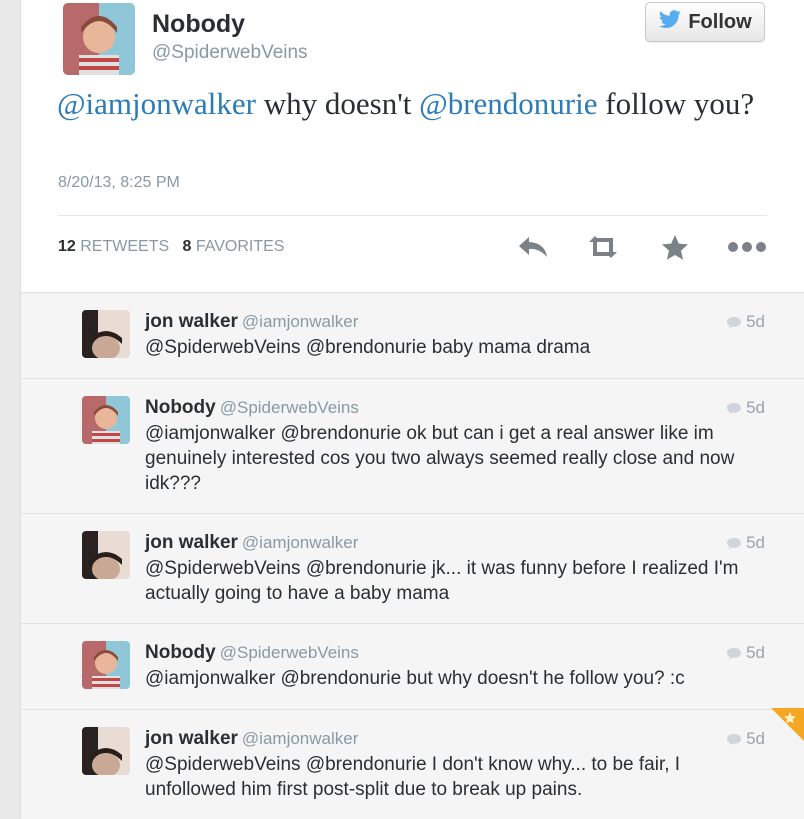 The height and width of the screenshot is (819, 804). Describe the element at coordinates (186, 246) in the screenshot. I see `favorites-count: 8` at that location.